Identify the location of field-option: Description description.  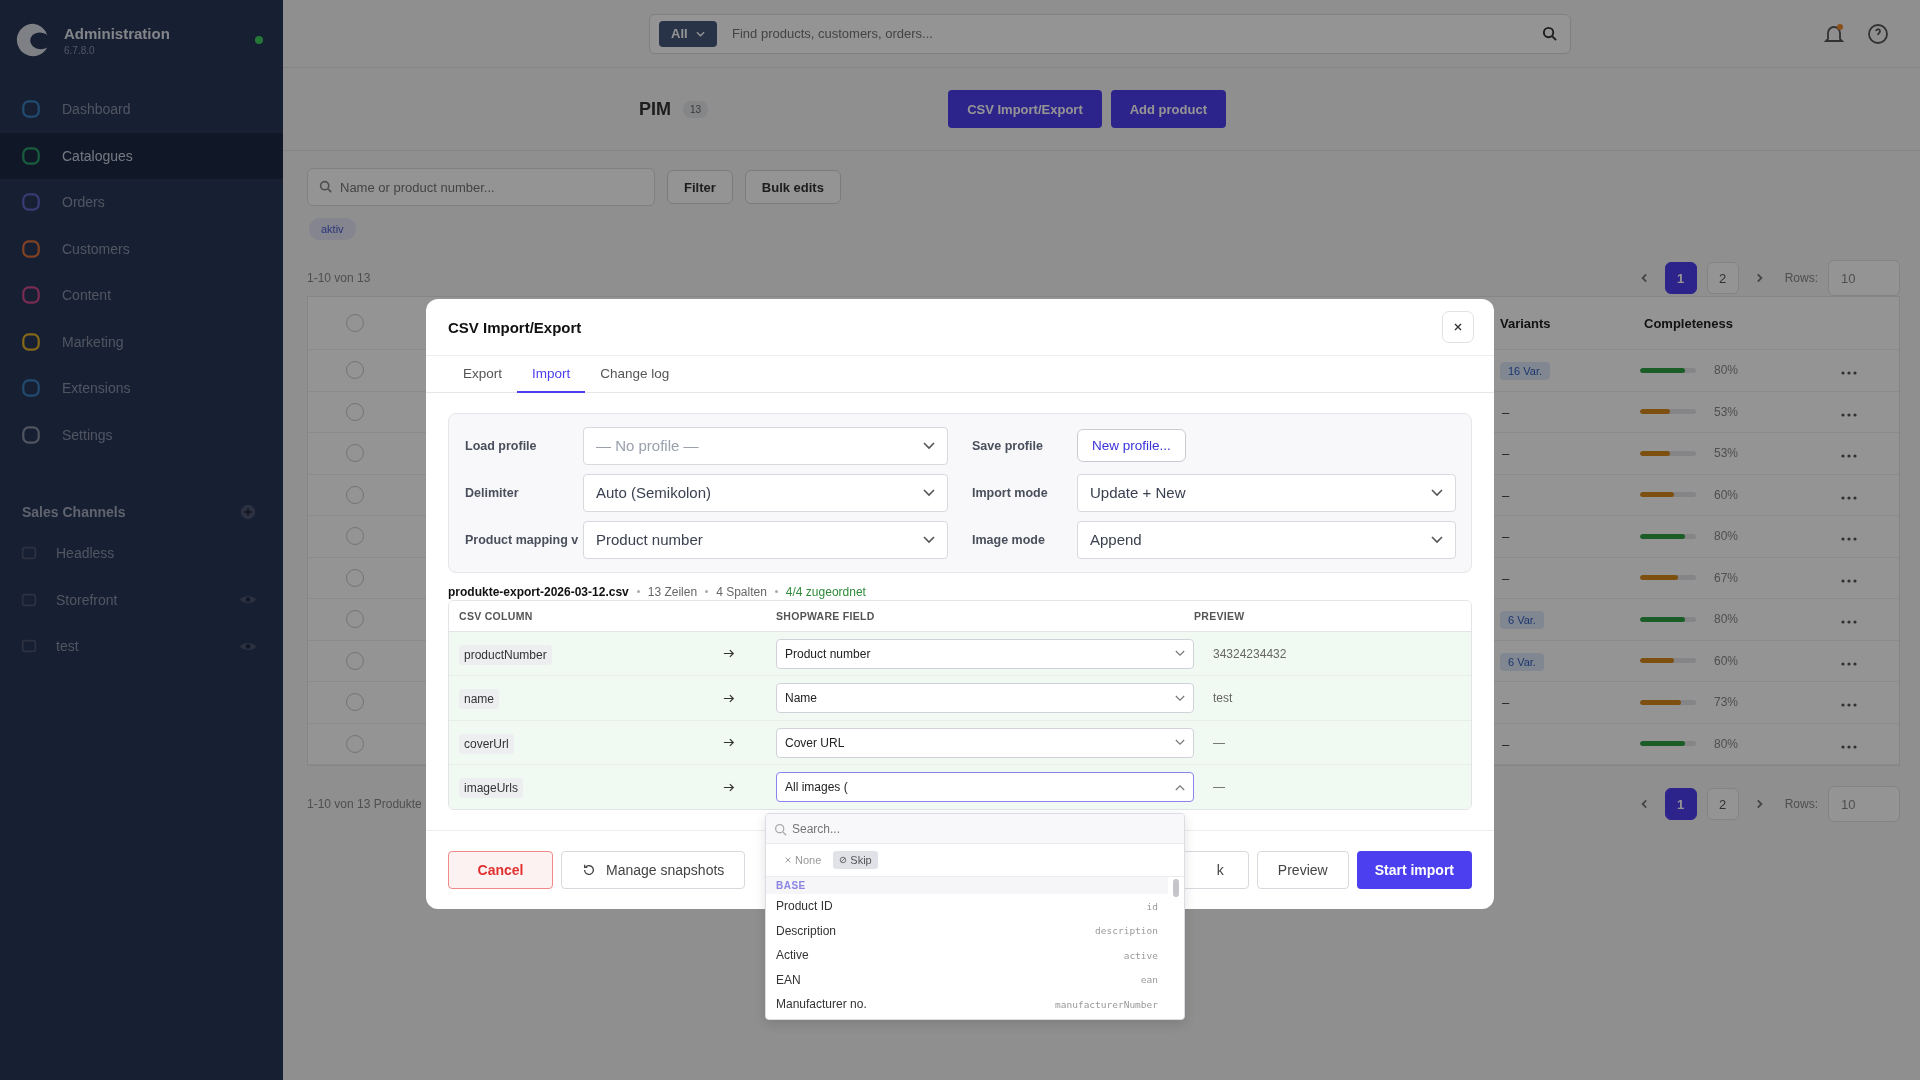
(967, 930).